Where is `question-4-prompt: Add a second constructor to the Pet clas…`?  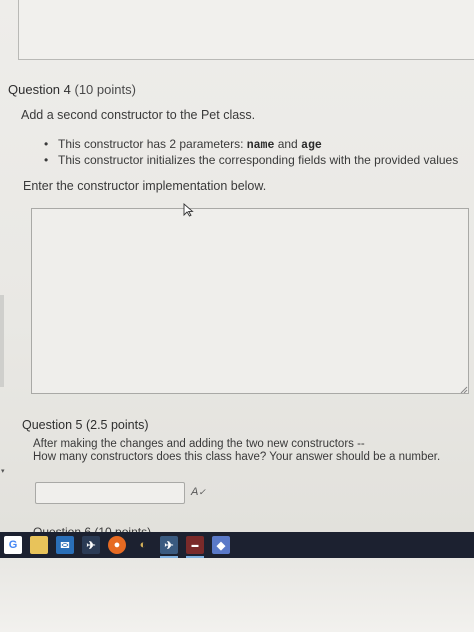 question-4-prompt: Add a second constructor to the Pet clas… is located at coordinates (138, 115).